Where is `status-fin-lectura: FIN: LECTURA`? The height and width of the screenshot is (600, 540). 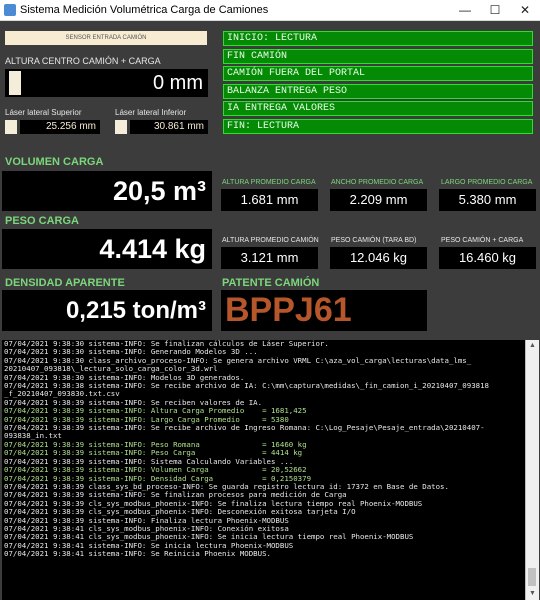
status-fin-lectura: FIN: LECTURA is located at coordinates (378, 126).